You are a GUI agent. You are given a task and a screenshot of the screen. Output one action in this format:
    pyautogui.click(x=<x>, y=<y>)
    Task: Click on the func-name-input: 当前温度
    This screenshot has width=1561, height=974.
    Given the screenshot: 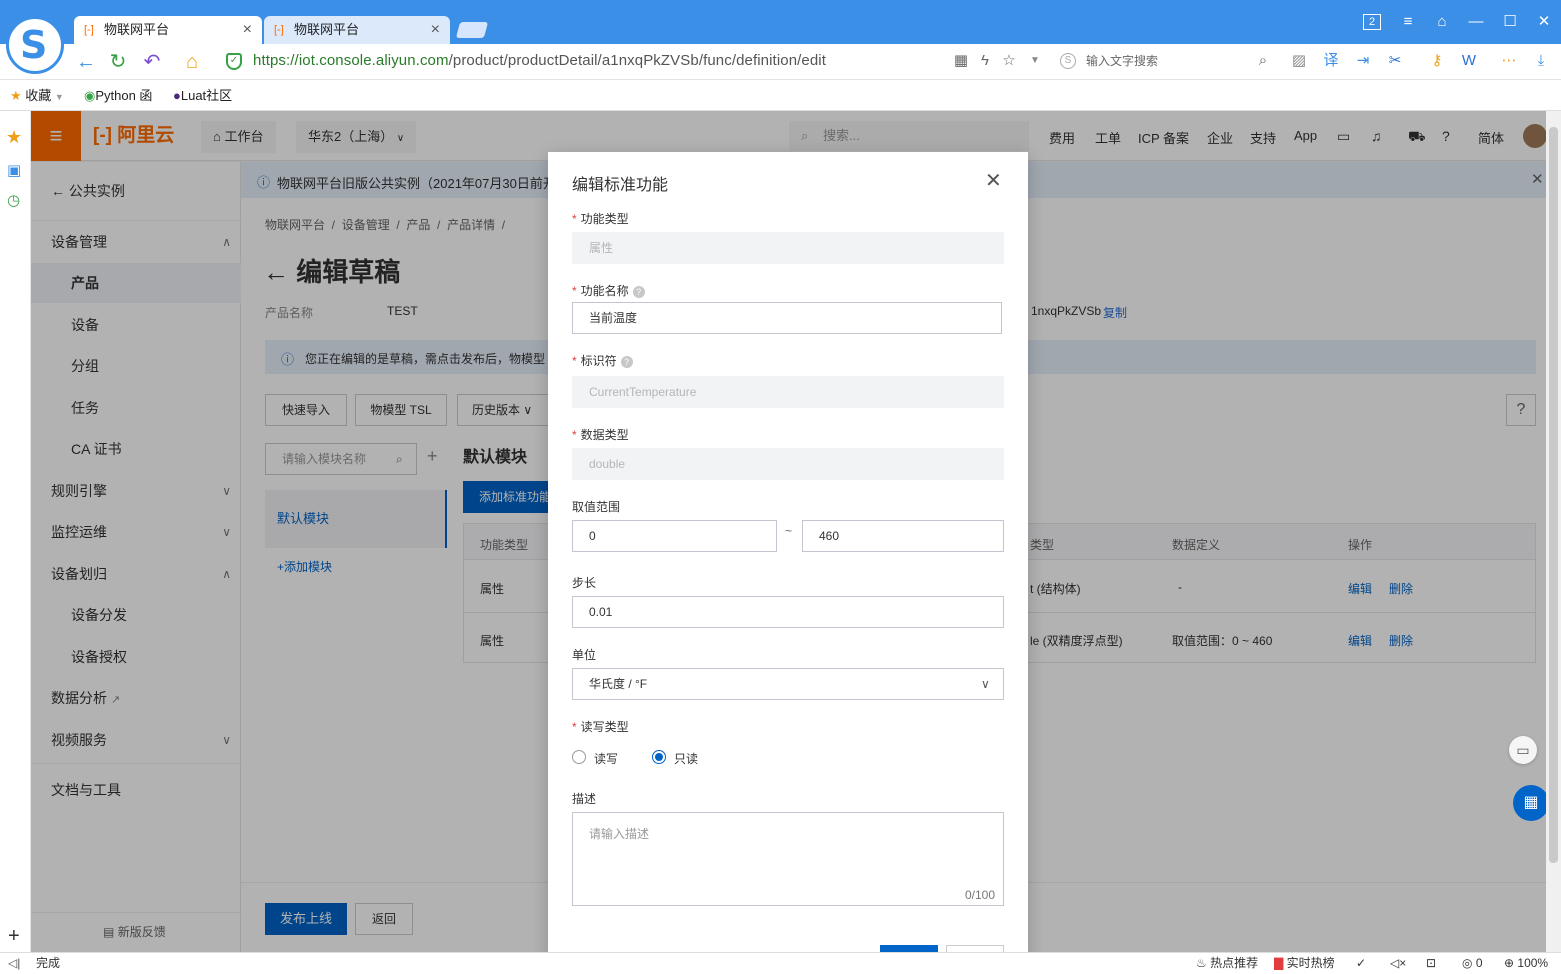 What is the action you would take?
    pyautogui.click(x=787, y=318)
    